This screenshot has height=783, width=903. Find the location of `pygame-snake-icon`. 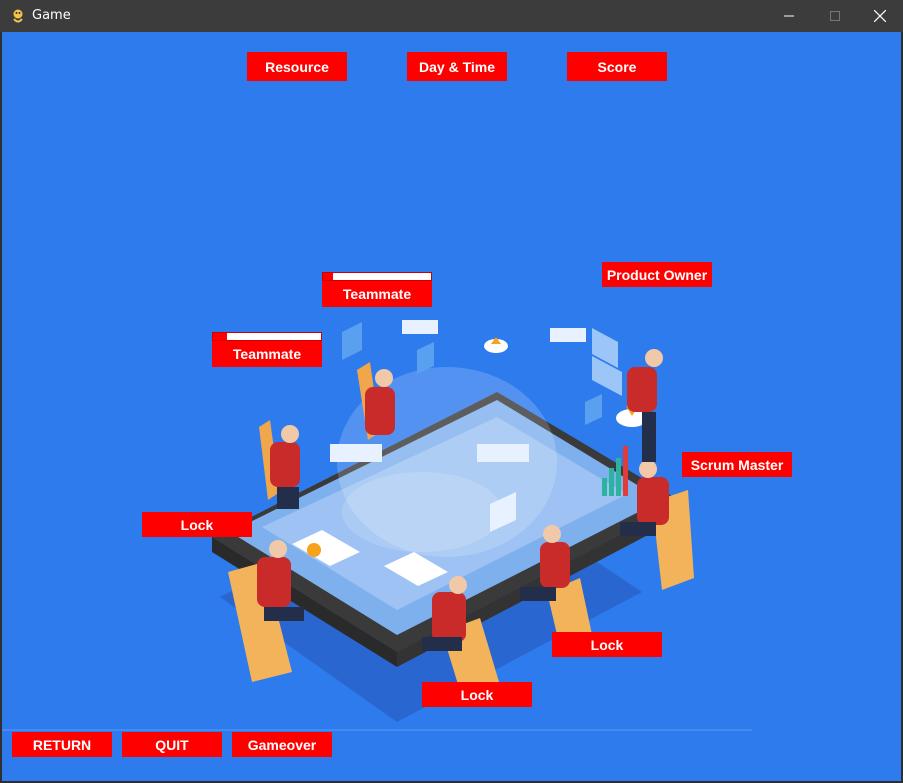

pygame-snake-icon is located at coordinates (18, 16).